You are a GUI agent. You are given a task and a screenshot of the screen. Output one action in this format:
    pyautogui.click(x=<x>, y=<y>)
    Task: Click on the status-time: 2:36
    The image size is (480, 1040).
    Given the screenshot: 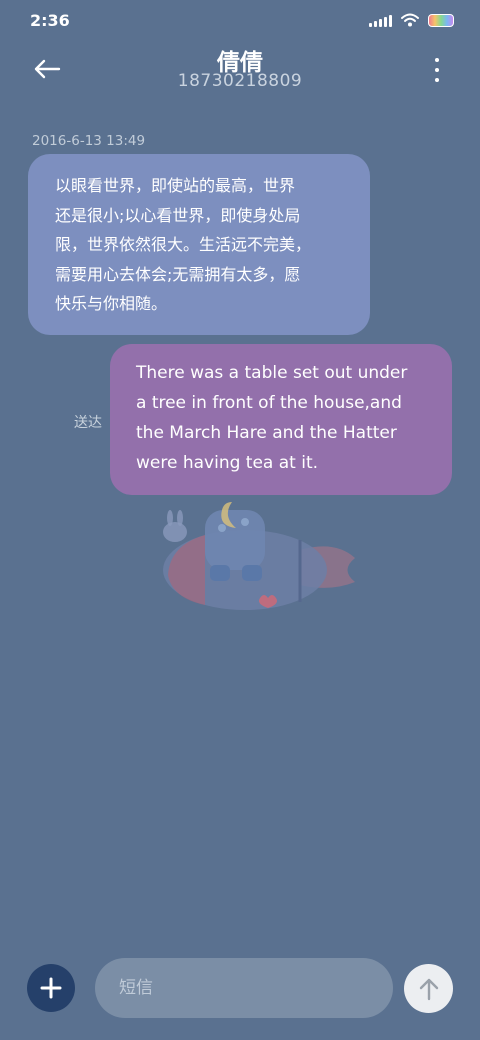 What is the action you would take?
    pyautogui.click(x=50, y=20)
    